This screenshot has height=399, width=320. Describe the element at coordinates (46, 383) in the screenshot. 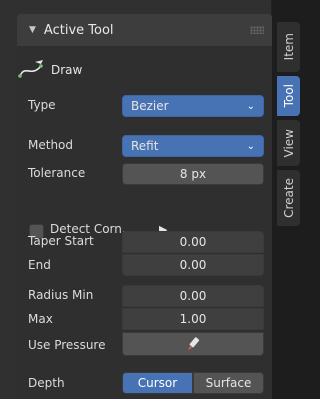

I see `depth-label: Depth` at that location.